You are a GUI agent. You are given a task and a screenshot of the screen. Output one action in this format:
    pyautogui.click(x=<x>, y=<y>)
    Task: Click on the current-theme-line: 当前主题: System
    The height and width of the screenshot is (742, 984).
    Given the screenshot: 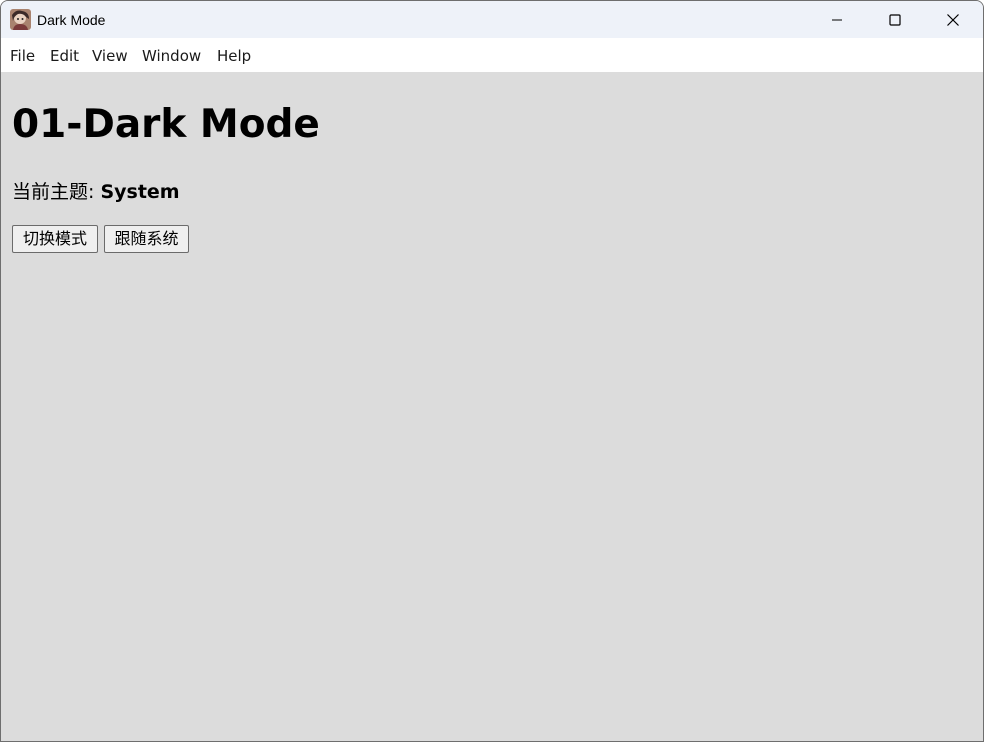 What is the action you would take?
    pyautogui.click(x=96, y=192)
    